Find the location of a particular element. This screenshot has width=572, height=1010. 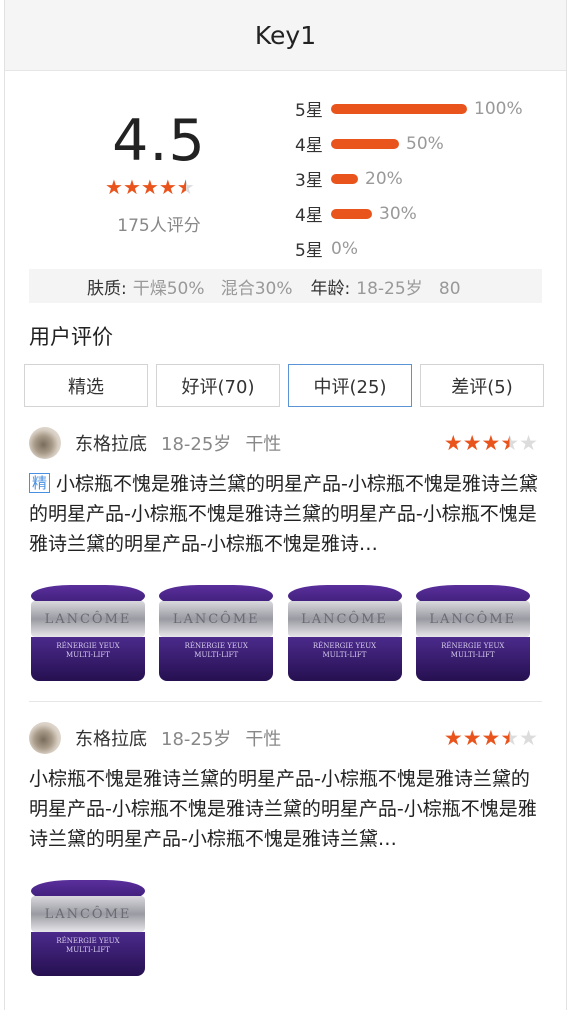

reviews-title: 用户评价 is located at coordinates (71, 337).